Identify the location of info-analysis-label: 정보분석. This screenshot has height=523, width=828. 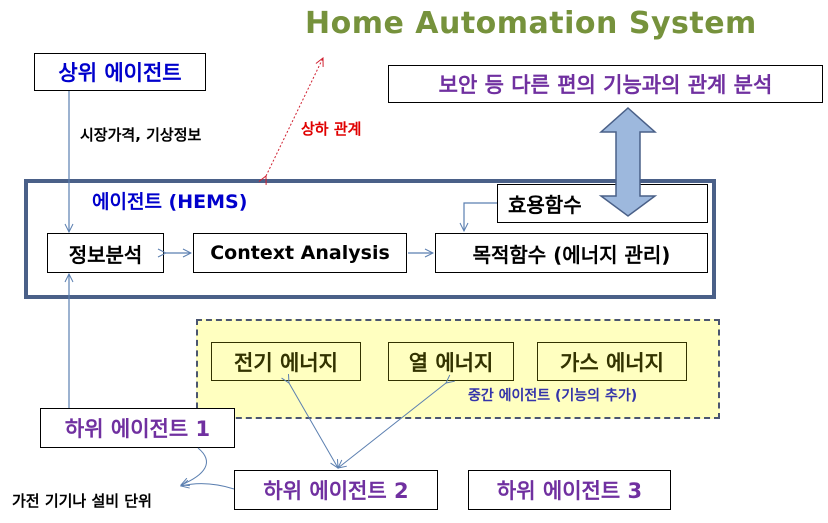
(105, 254).